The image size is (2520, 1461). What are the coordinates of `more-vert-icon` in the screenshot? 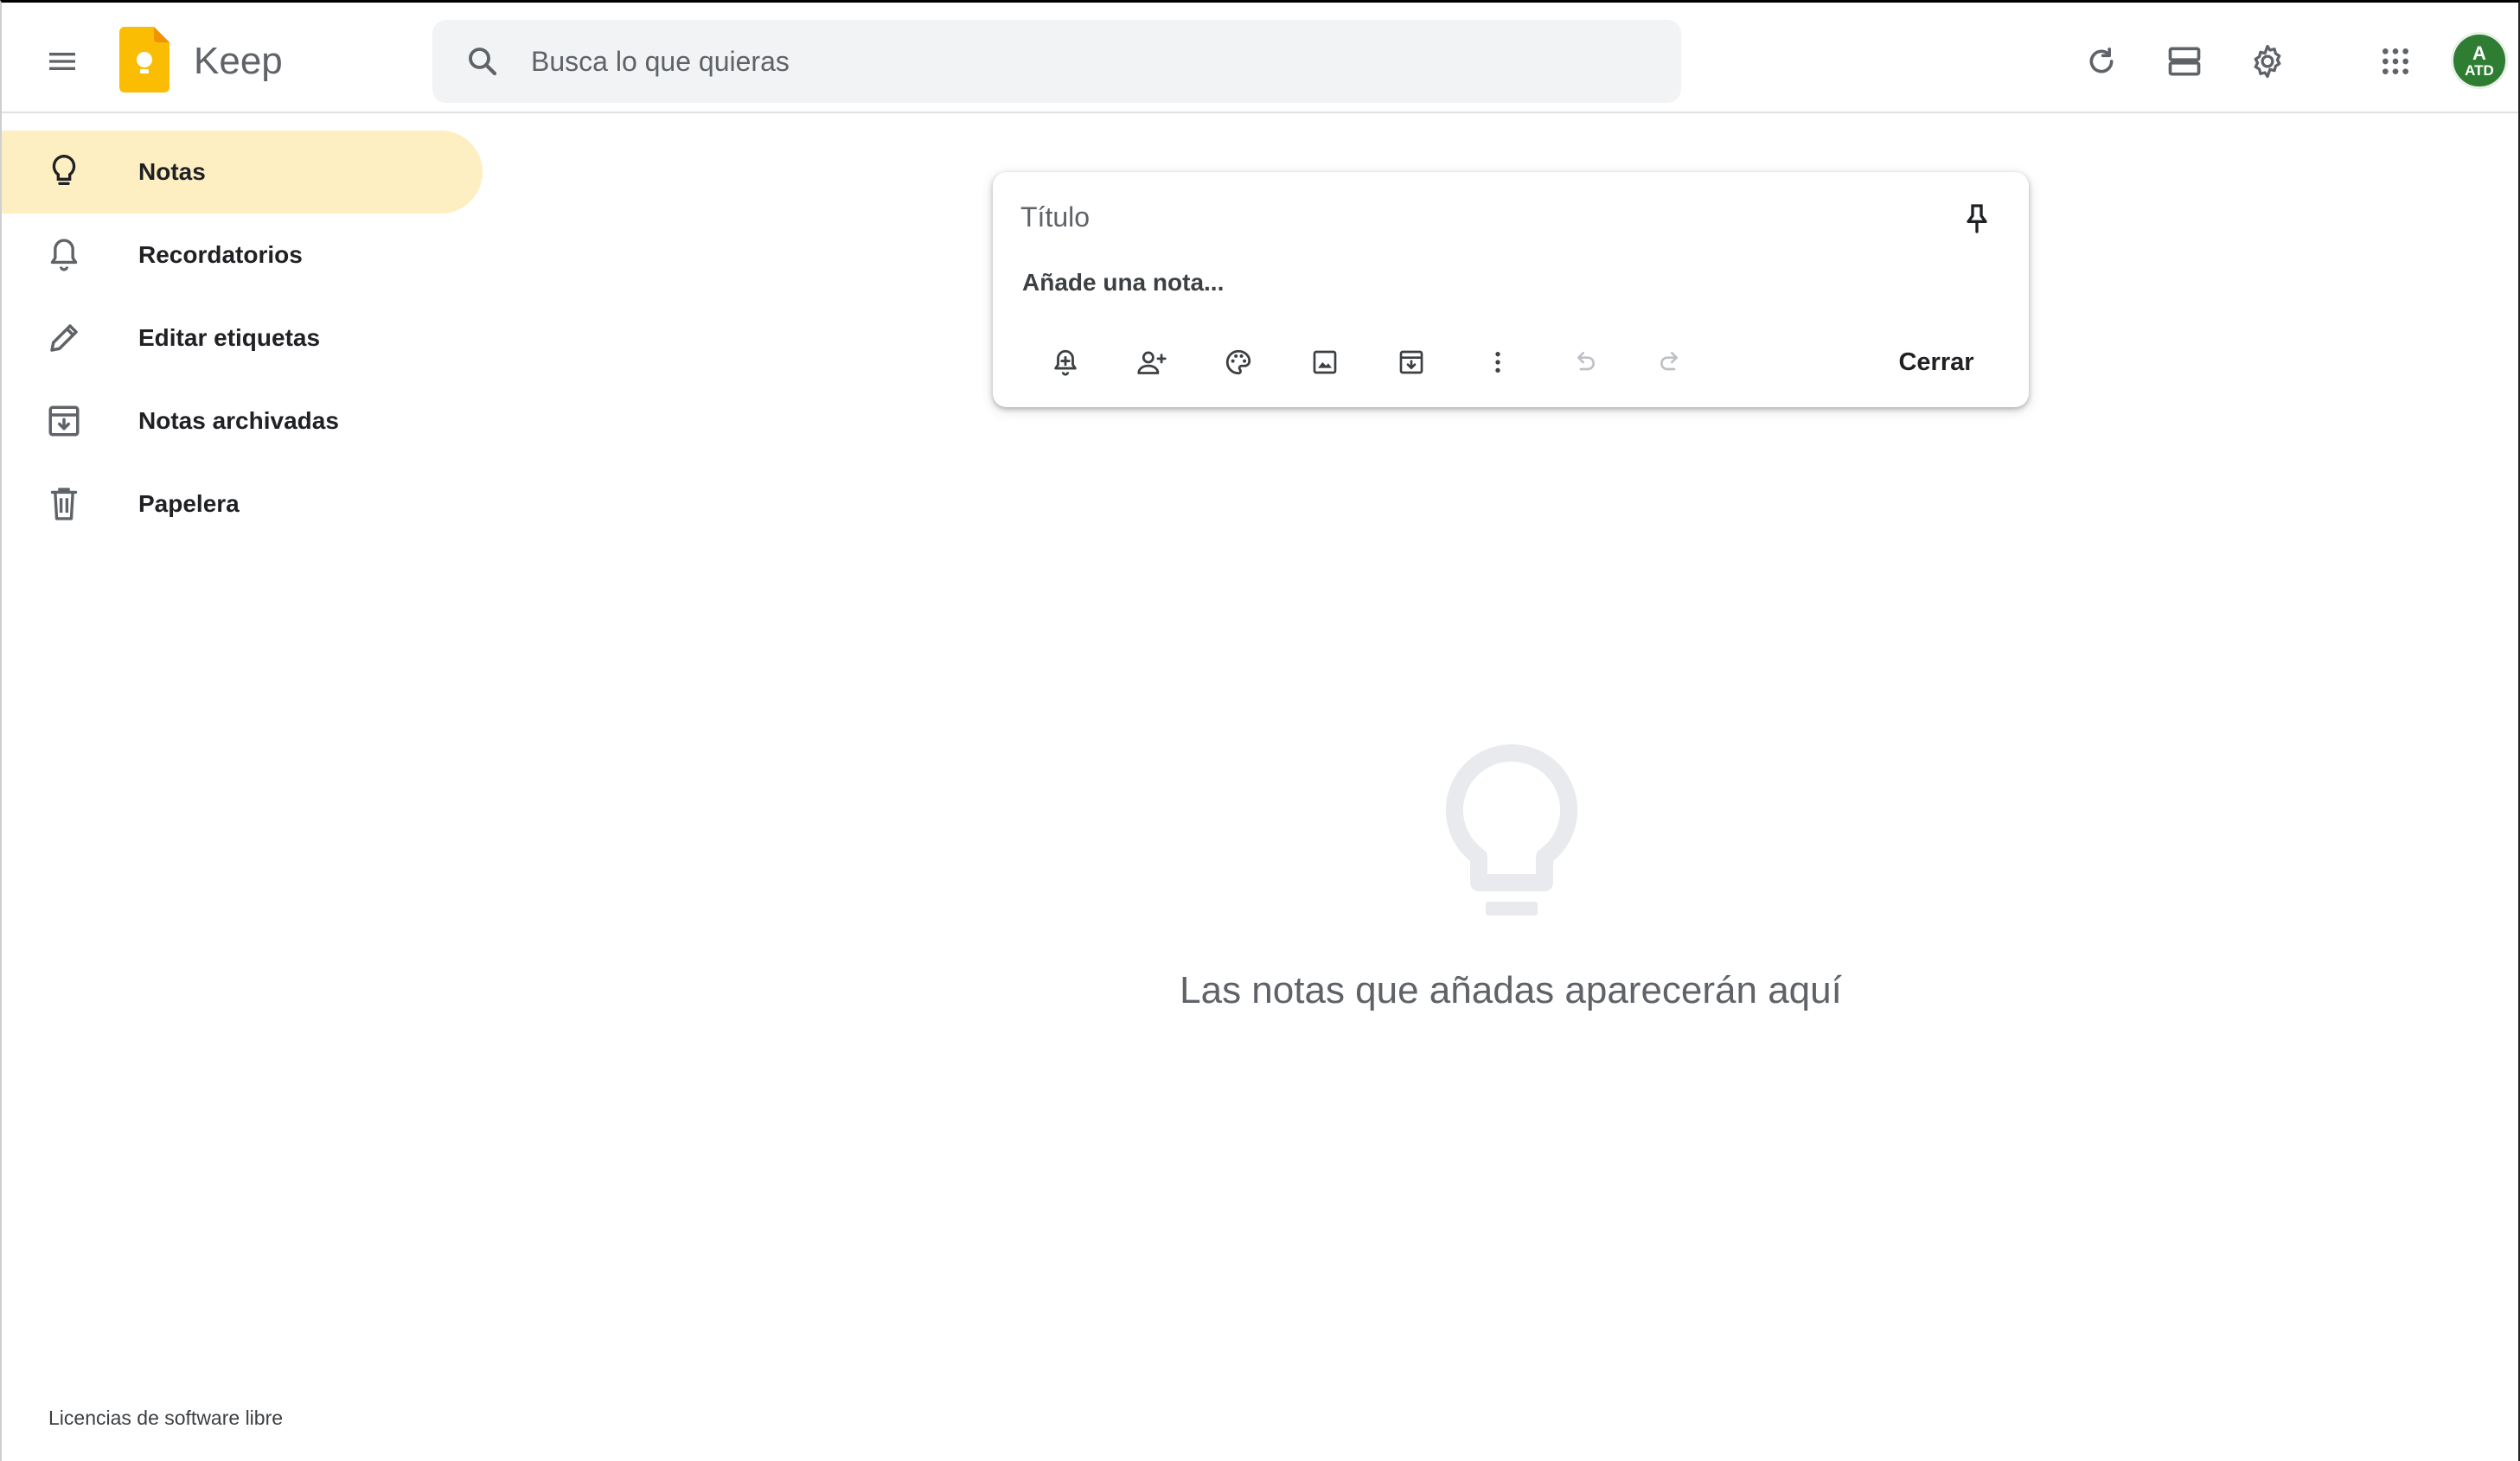 It's located at (1498, 362).